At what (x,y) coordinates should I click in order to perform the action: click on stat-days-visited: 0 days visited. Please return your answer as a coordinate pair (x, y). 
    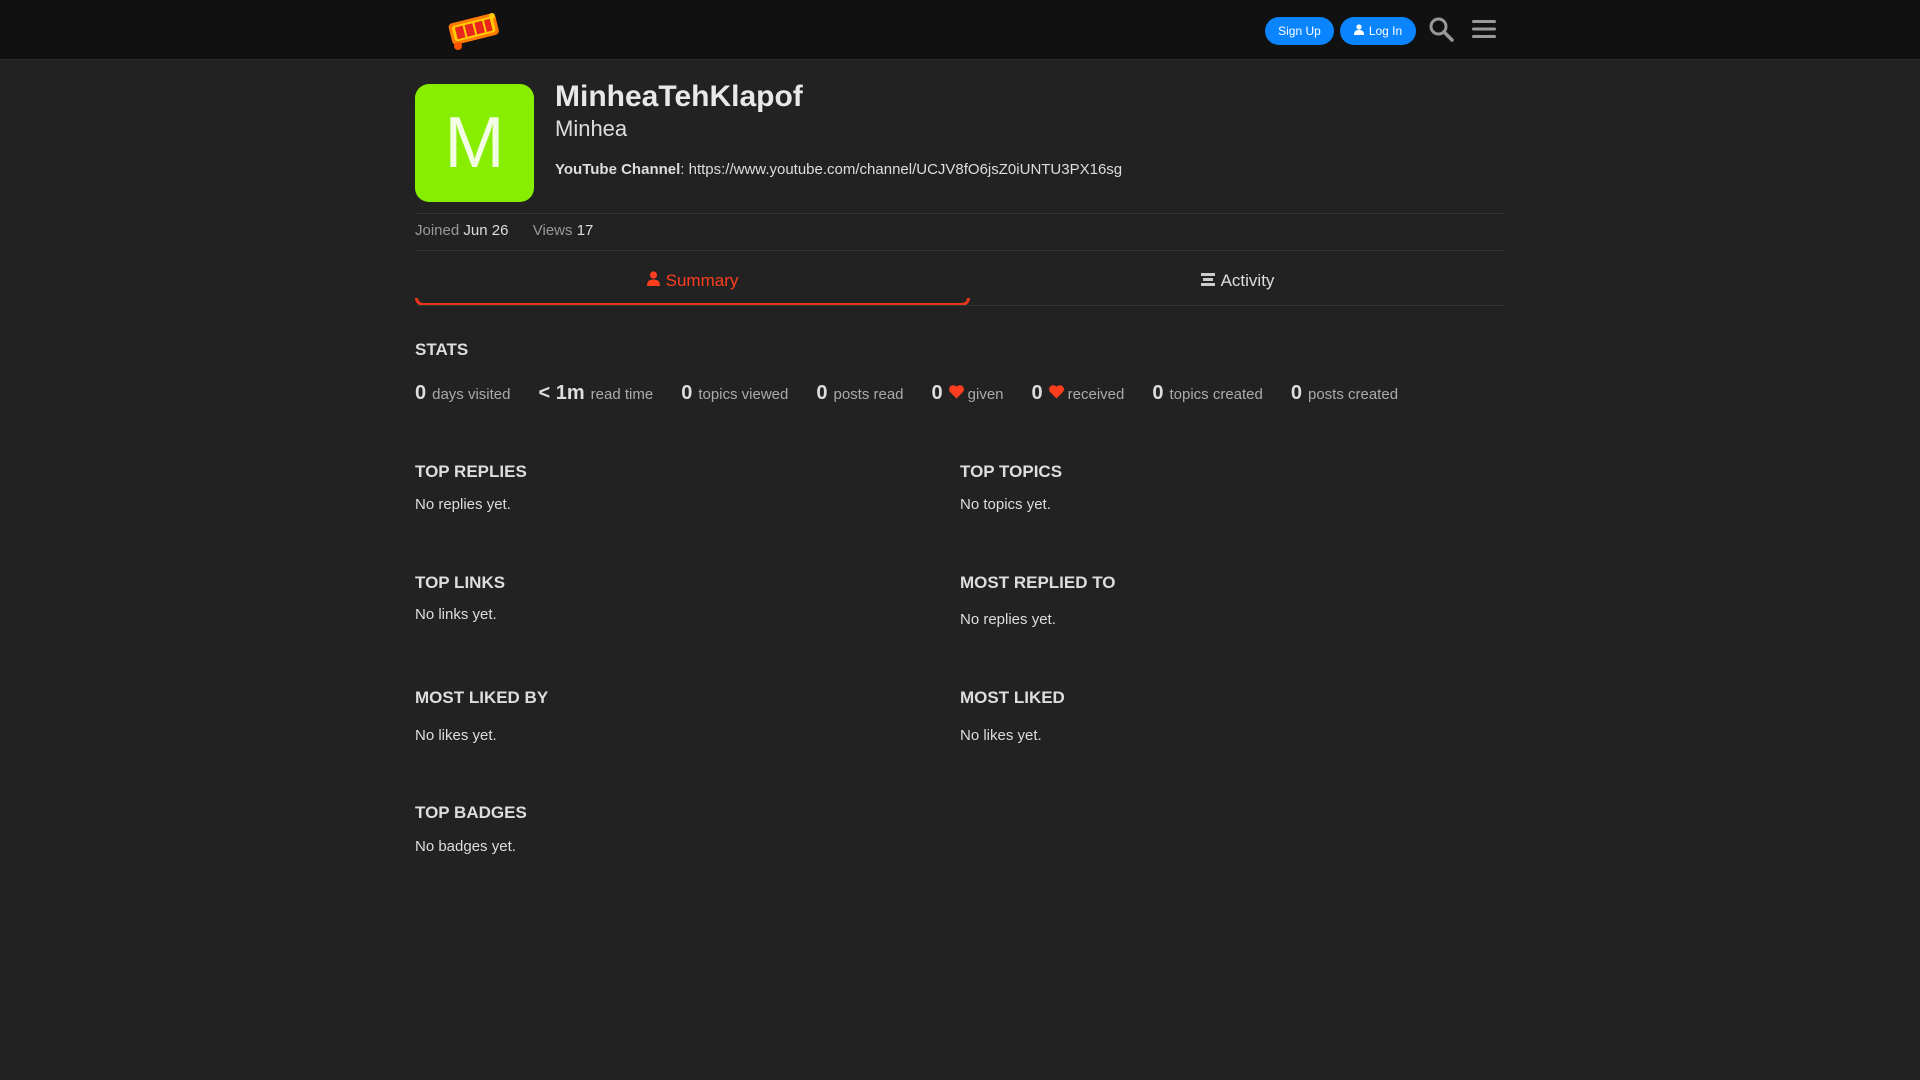
    Looking at the image, I should click on (463, 393).